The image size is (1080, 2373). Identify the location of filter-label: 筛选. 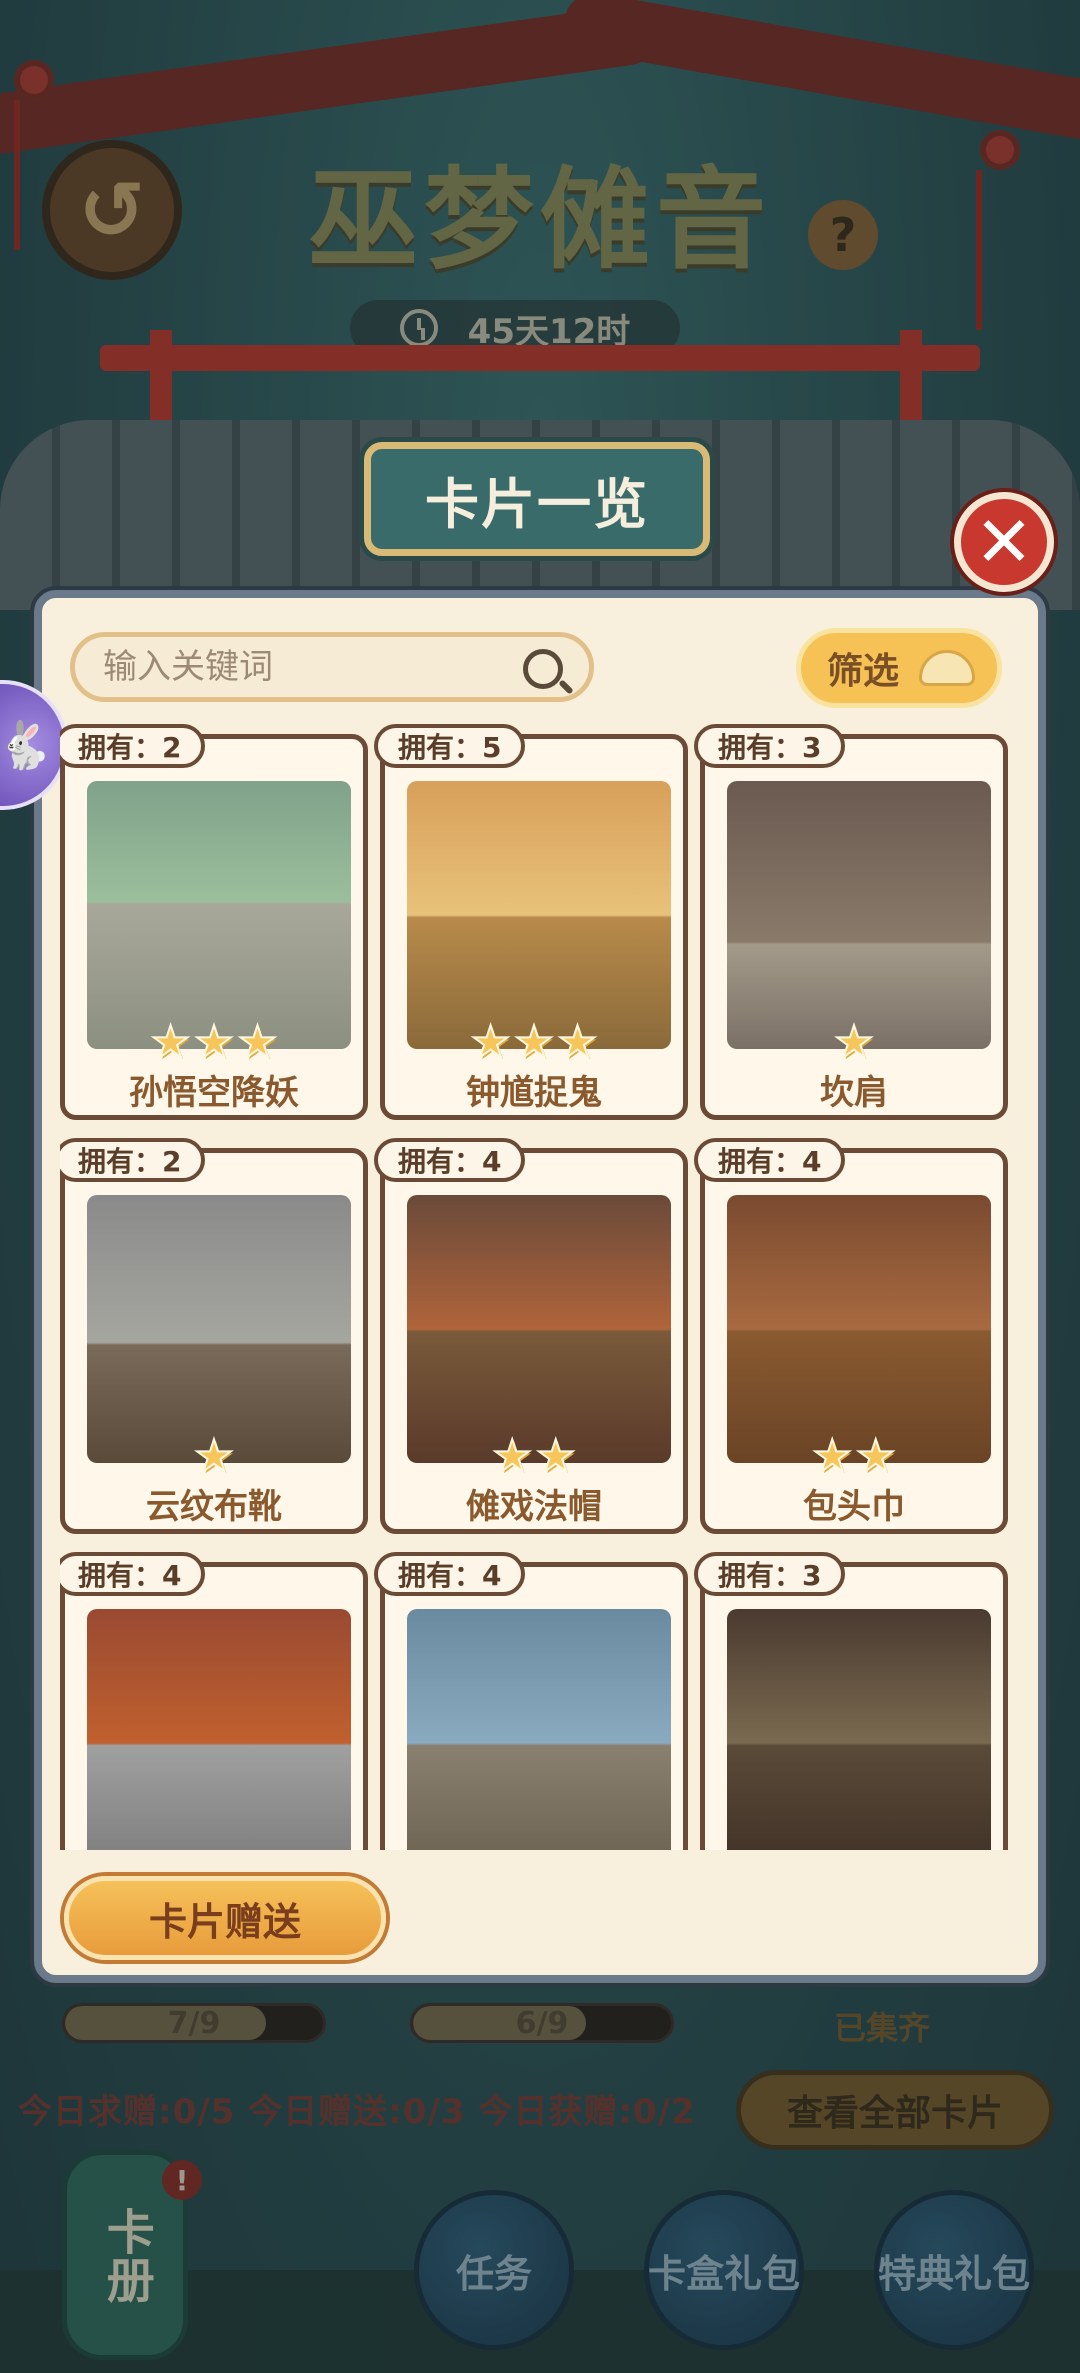
(863, 671).